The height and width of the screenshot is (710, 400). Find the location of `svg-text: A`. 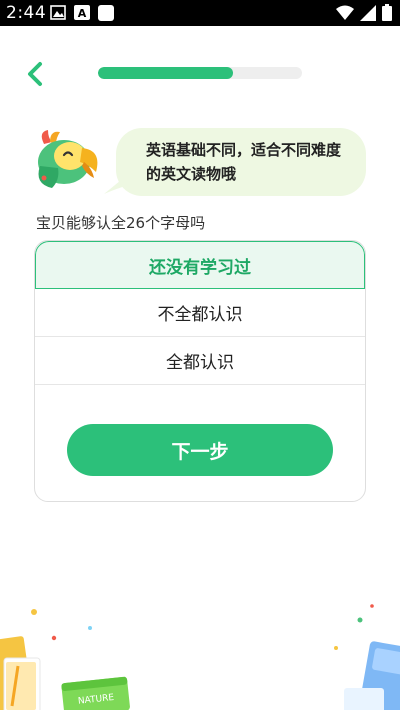

svg-text: A is located at coordinates (82, 13).